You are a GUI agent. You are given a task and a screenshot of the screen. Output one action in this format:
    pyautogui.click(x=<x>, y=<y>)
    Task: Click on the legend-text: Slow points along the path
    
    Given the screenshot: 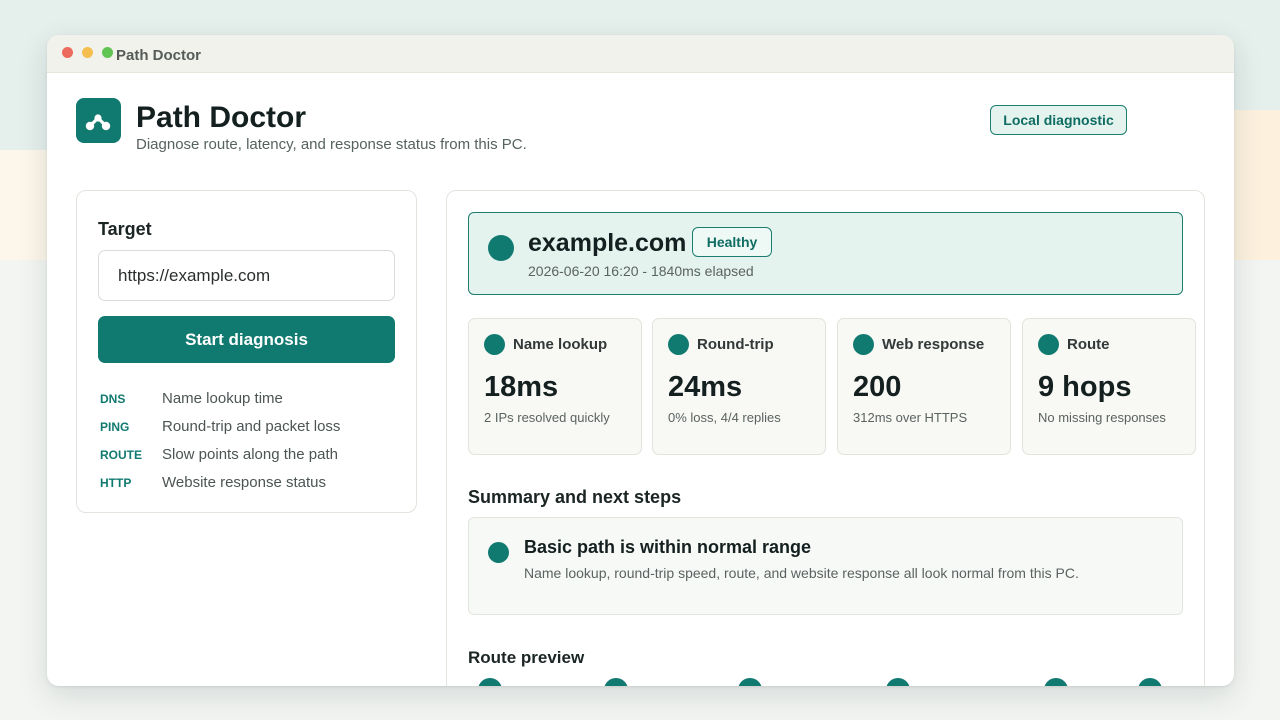 What is the action you would take?
    pyautogui.click(x=250, y=454)
    